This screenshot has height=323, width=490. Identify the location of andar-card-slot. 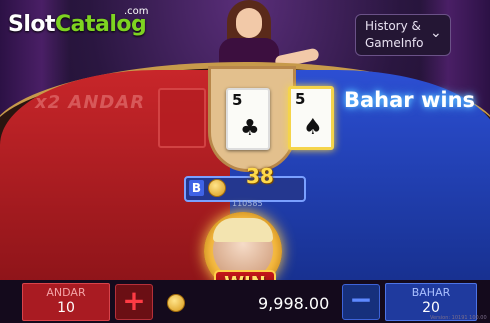
(182, 118).